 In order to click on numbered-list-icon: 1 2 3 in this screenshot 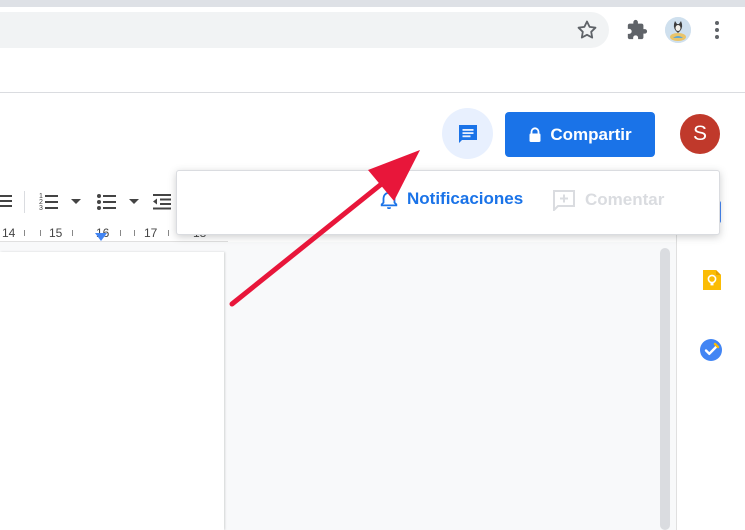, I will do `click(49, 201)`.